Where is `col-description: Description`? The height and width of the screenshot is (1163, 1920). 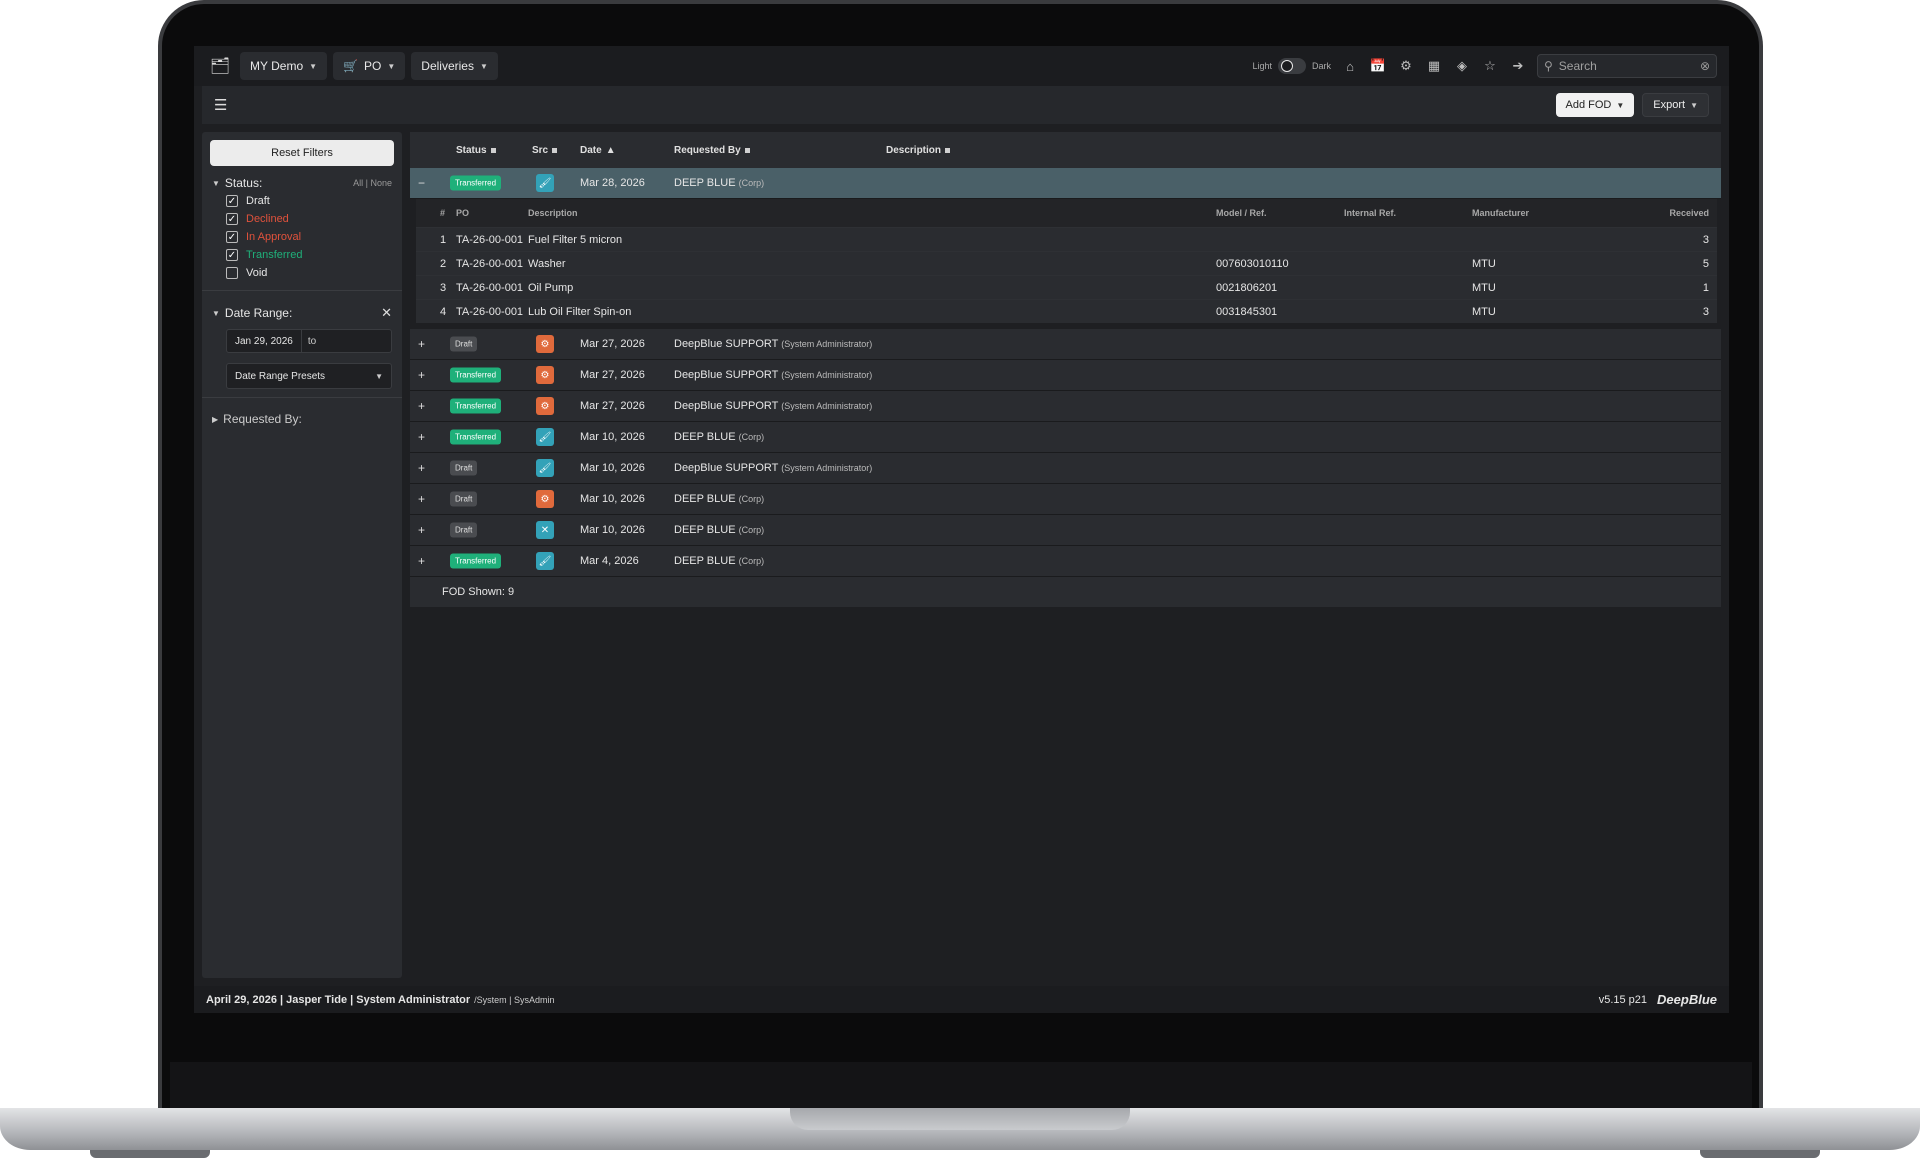 col-description: Description is located at coordinates (918, 150).